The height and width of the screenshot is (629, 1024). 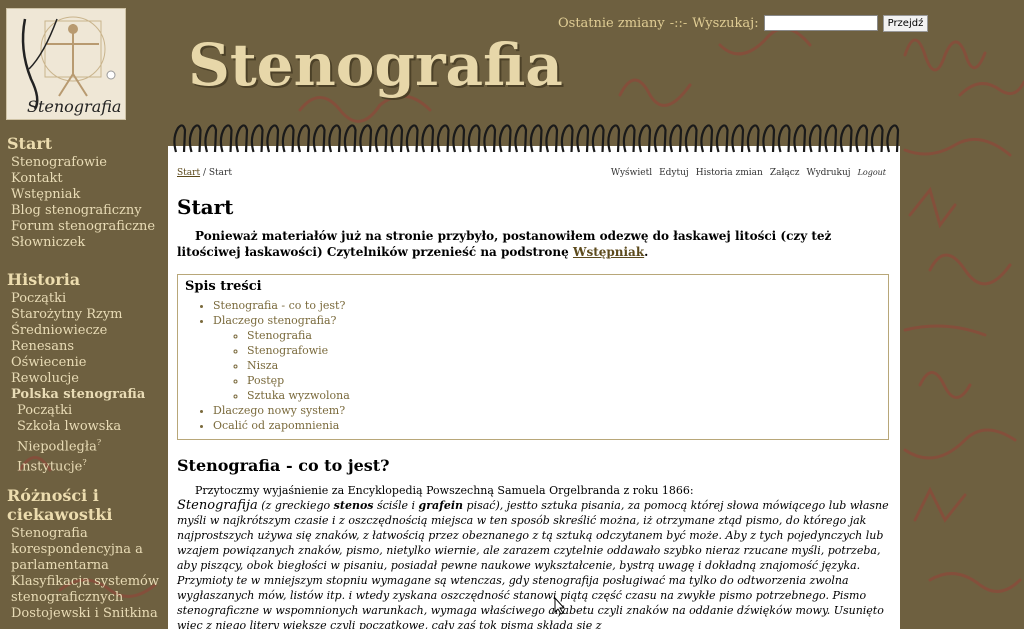 What do you see at coordinates (608, 252) in the screenshot?
I see `intro-link: Wstępniak` at bounding box center [608, 252].